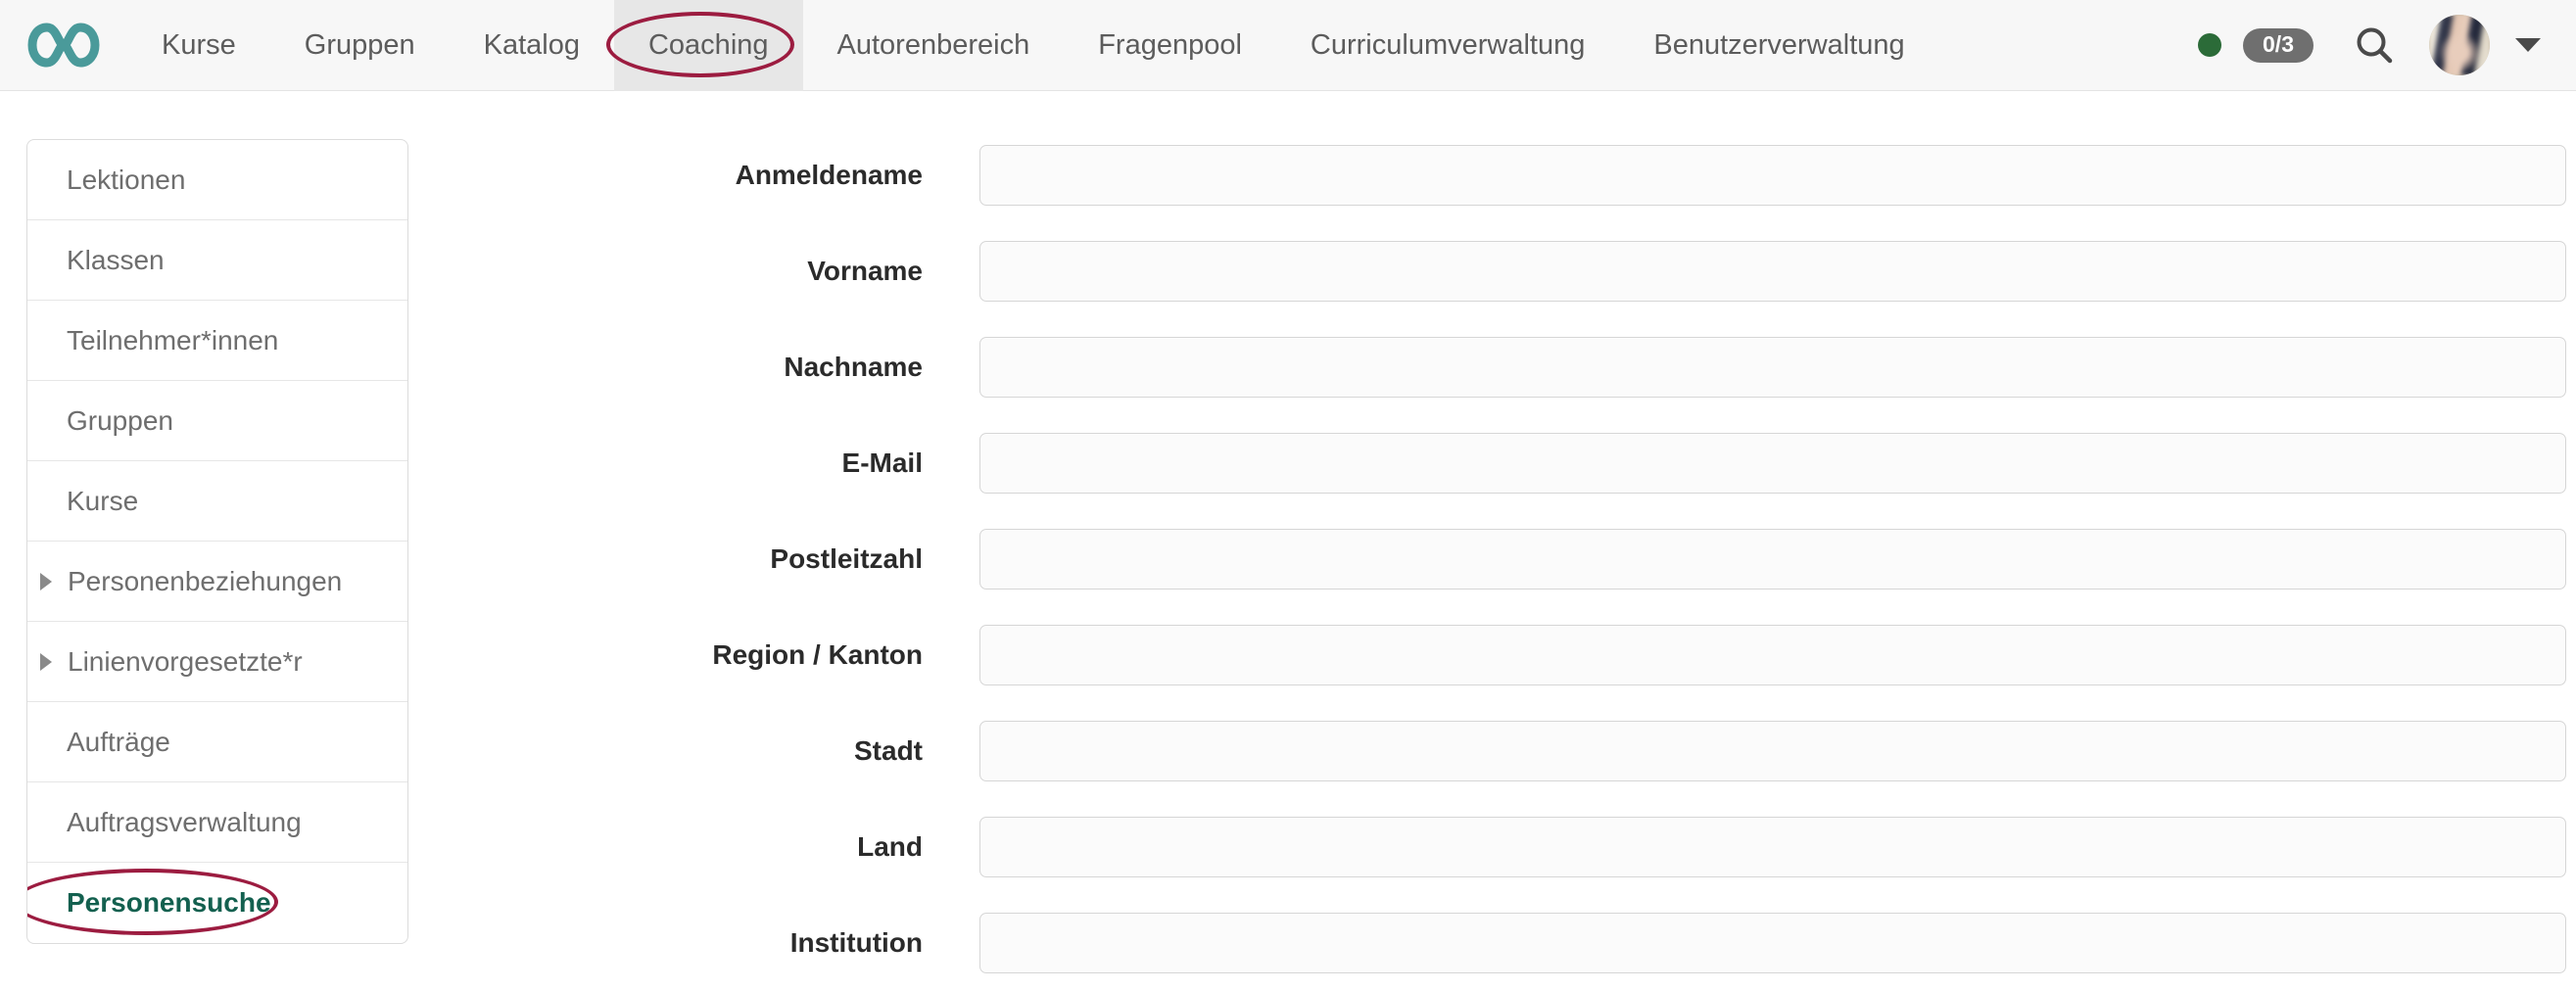  What do you see at coordinates (1773, 175) in the screenshot?
I see `input-anmeldename` at bounding box center [1773, 175].